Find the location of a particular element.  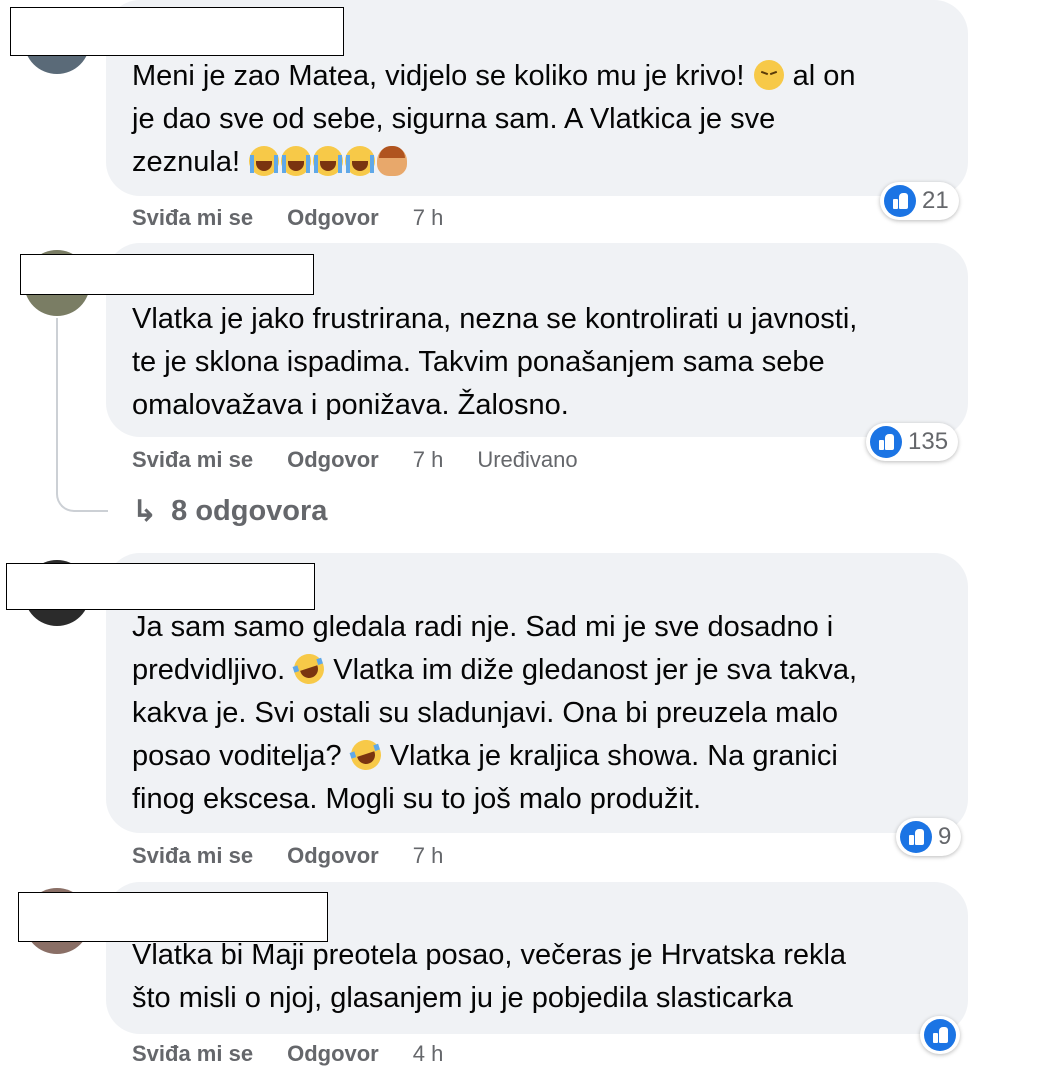

edited-label: Uređivano is located at coordinates (527, 459).